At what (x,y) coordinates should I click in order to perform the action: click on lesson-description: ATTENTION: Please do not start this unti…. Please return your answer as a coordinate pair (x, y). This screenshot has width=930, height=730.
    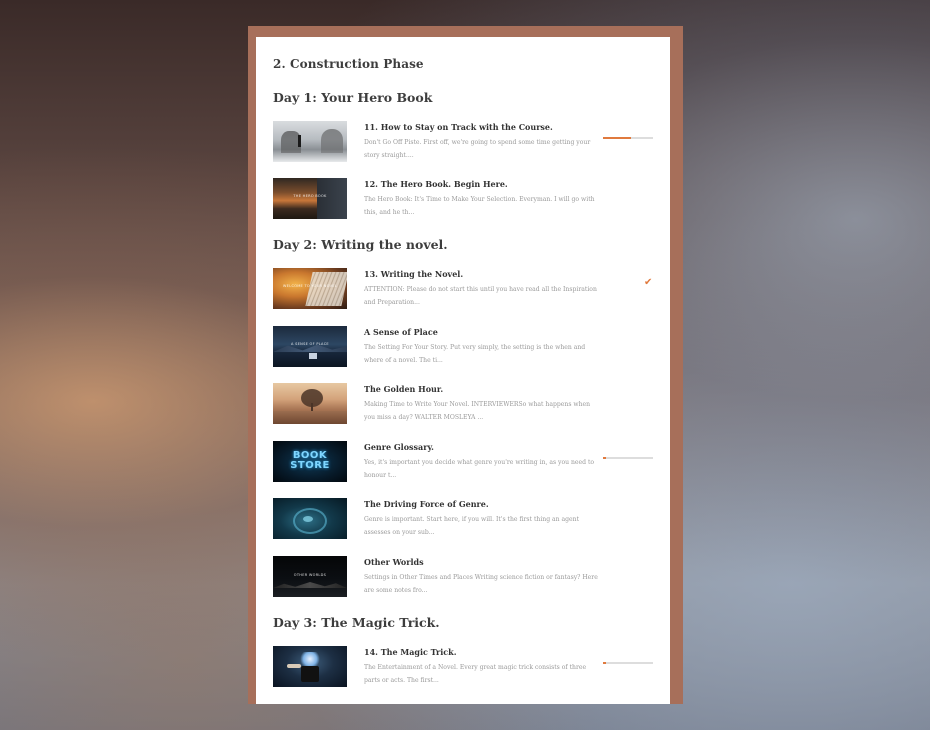
    Looking at the image, I should click on (480, 296).